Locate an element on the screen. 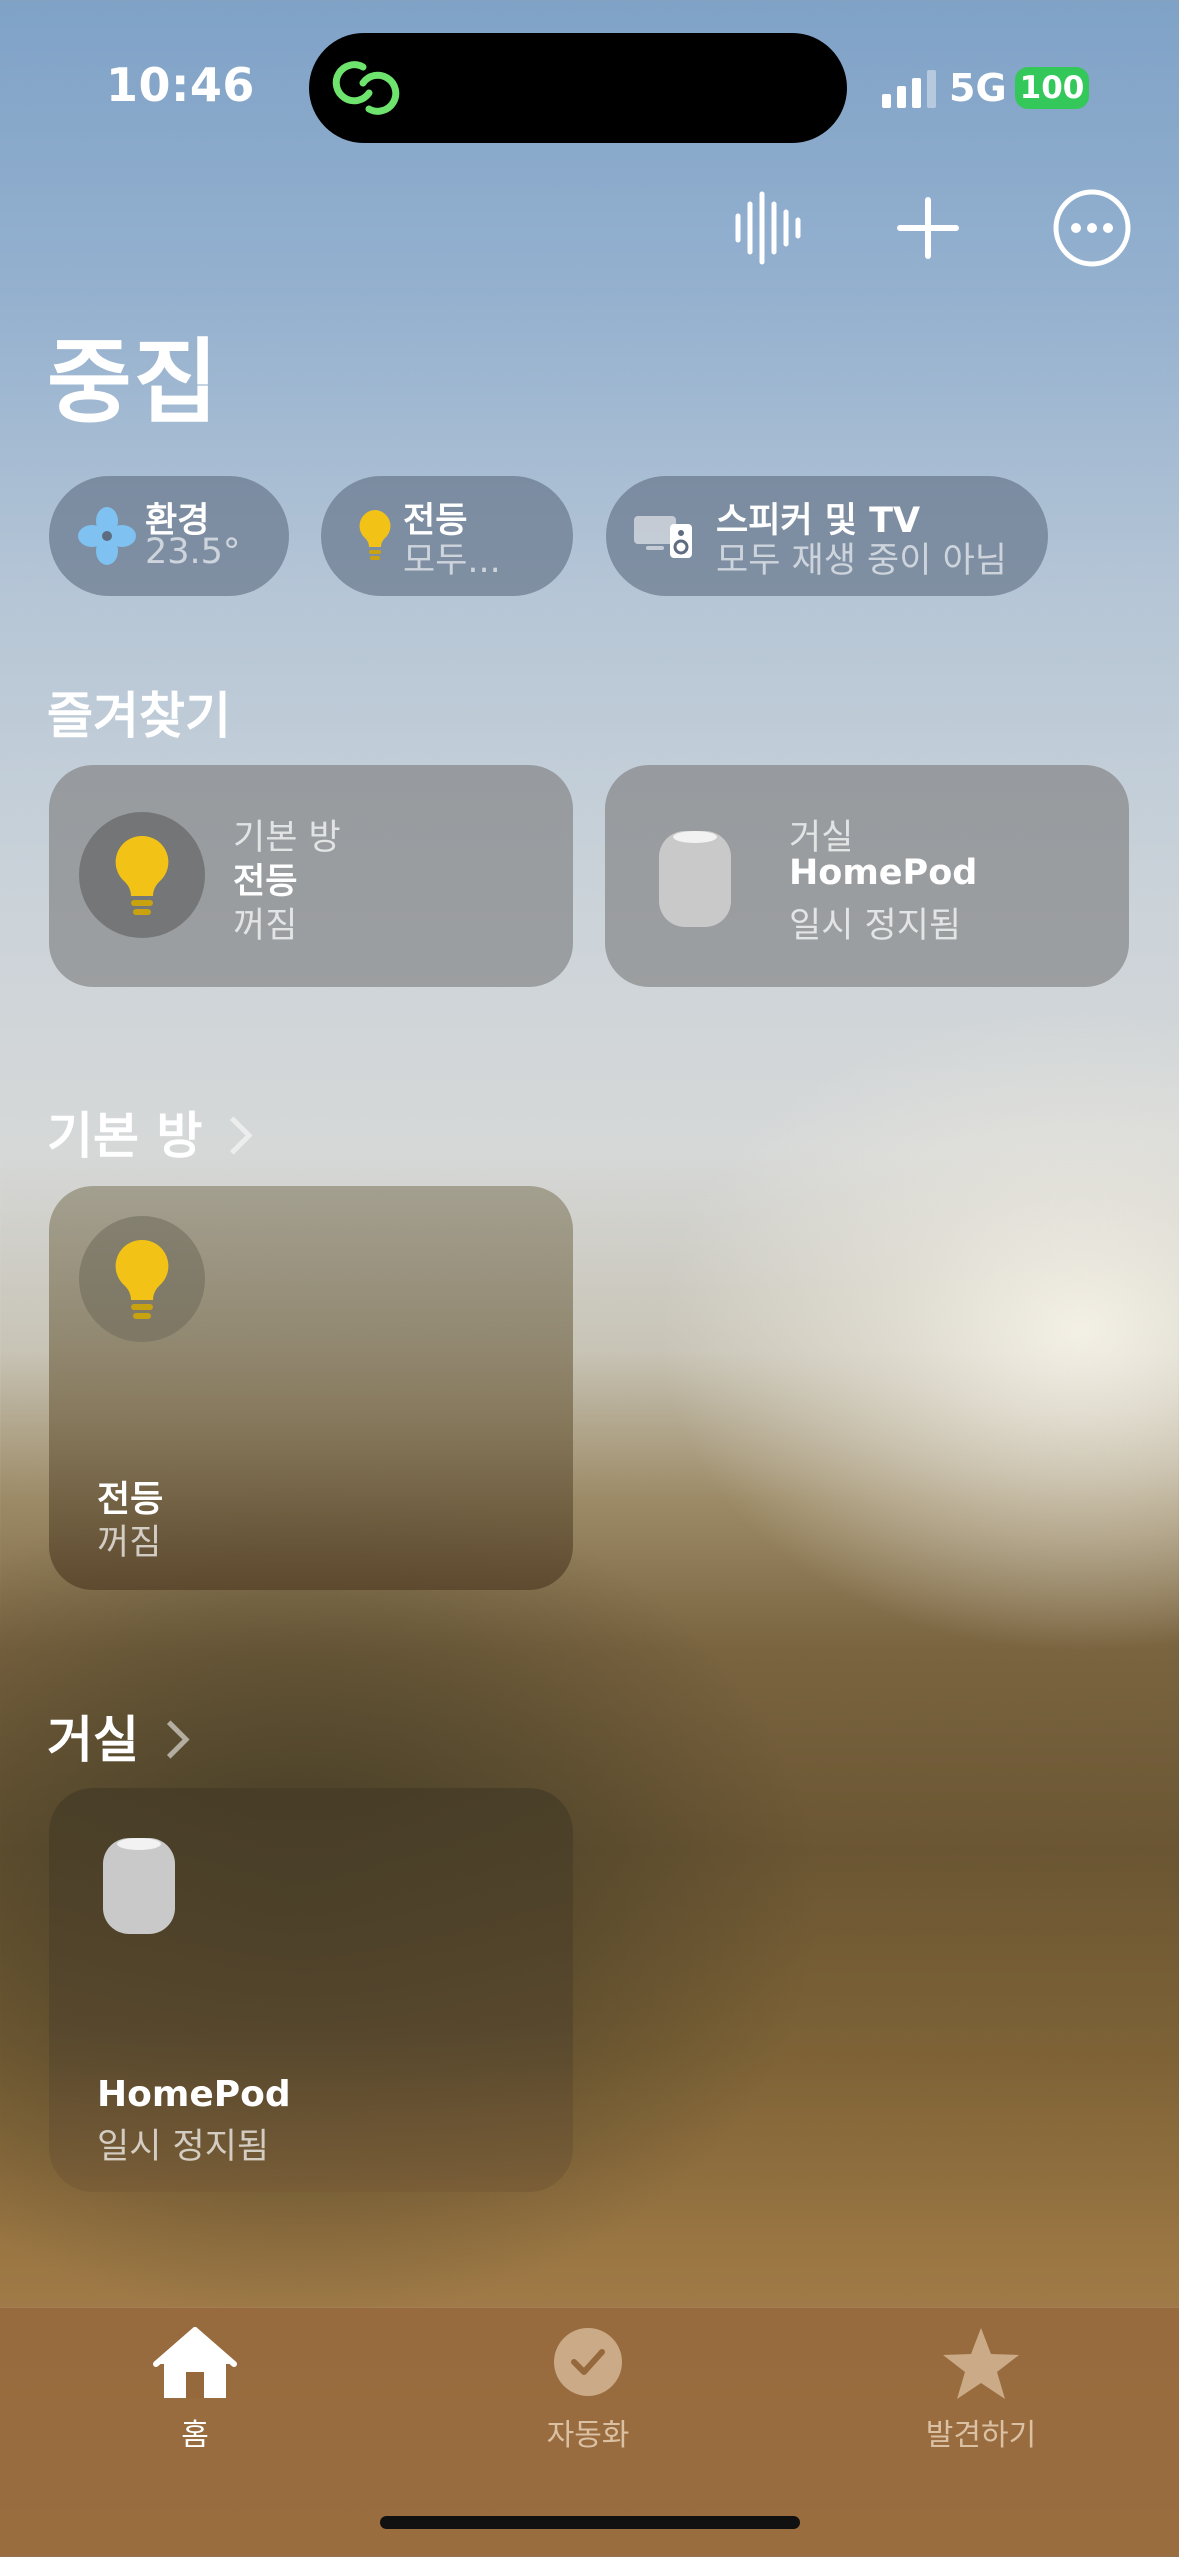 This screenshot has height=2557, width=1179. accessory-state: 일시 정지됨 is located at coordinates (183, 2147).